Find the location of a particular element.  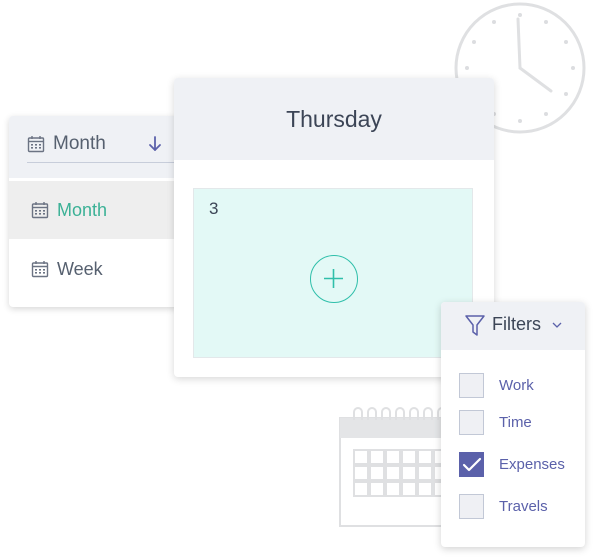

view-selector-header: Month is located at coordinates (94, 147).